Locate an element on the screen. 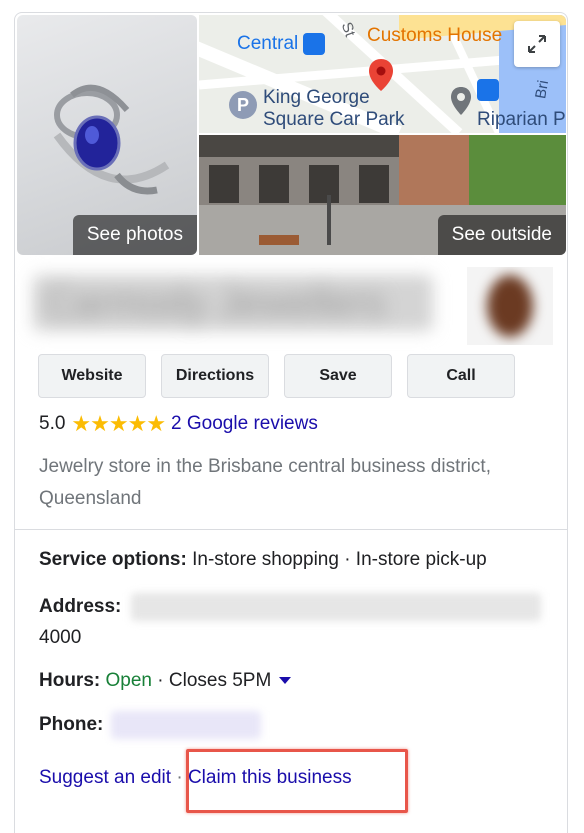  address-row: Address: is located at coordinates (290, 607).